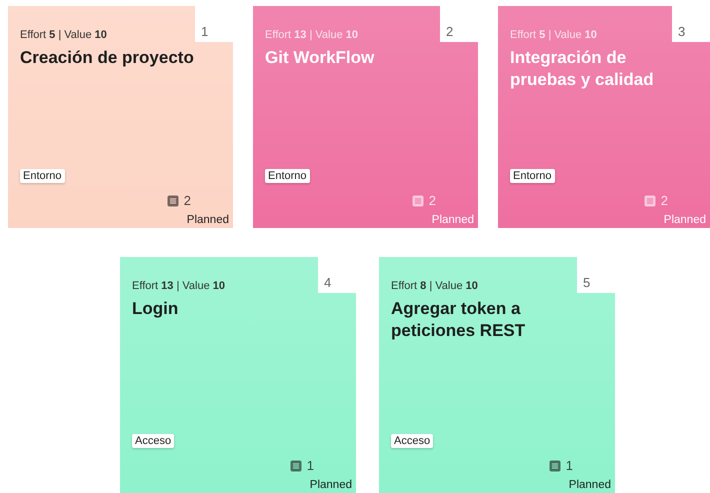 This screenshot has height=493, width=710. I want to click on card-title: Git WorkFlow, so click(320, 58).